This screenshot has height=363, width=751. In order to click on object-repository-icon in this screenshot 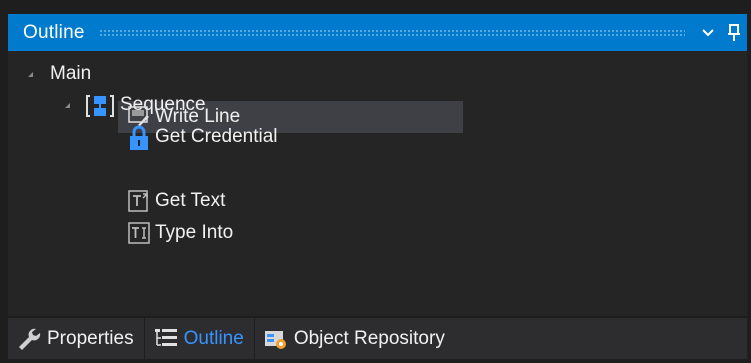, I will do `click(276, 339)`.